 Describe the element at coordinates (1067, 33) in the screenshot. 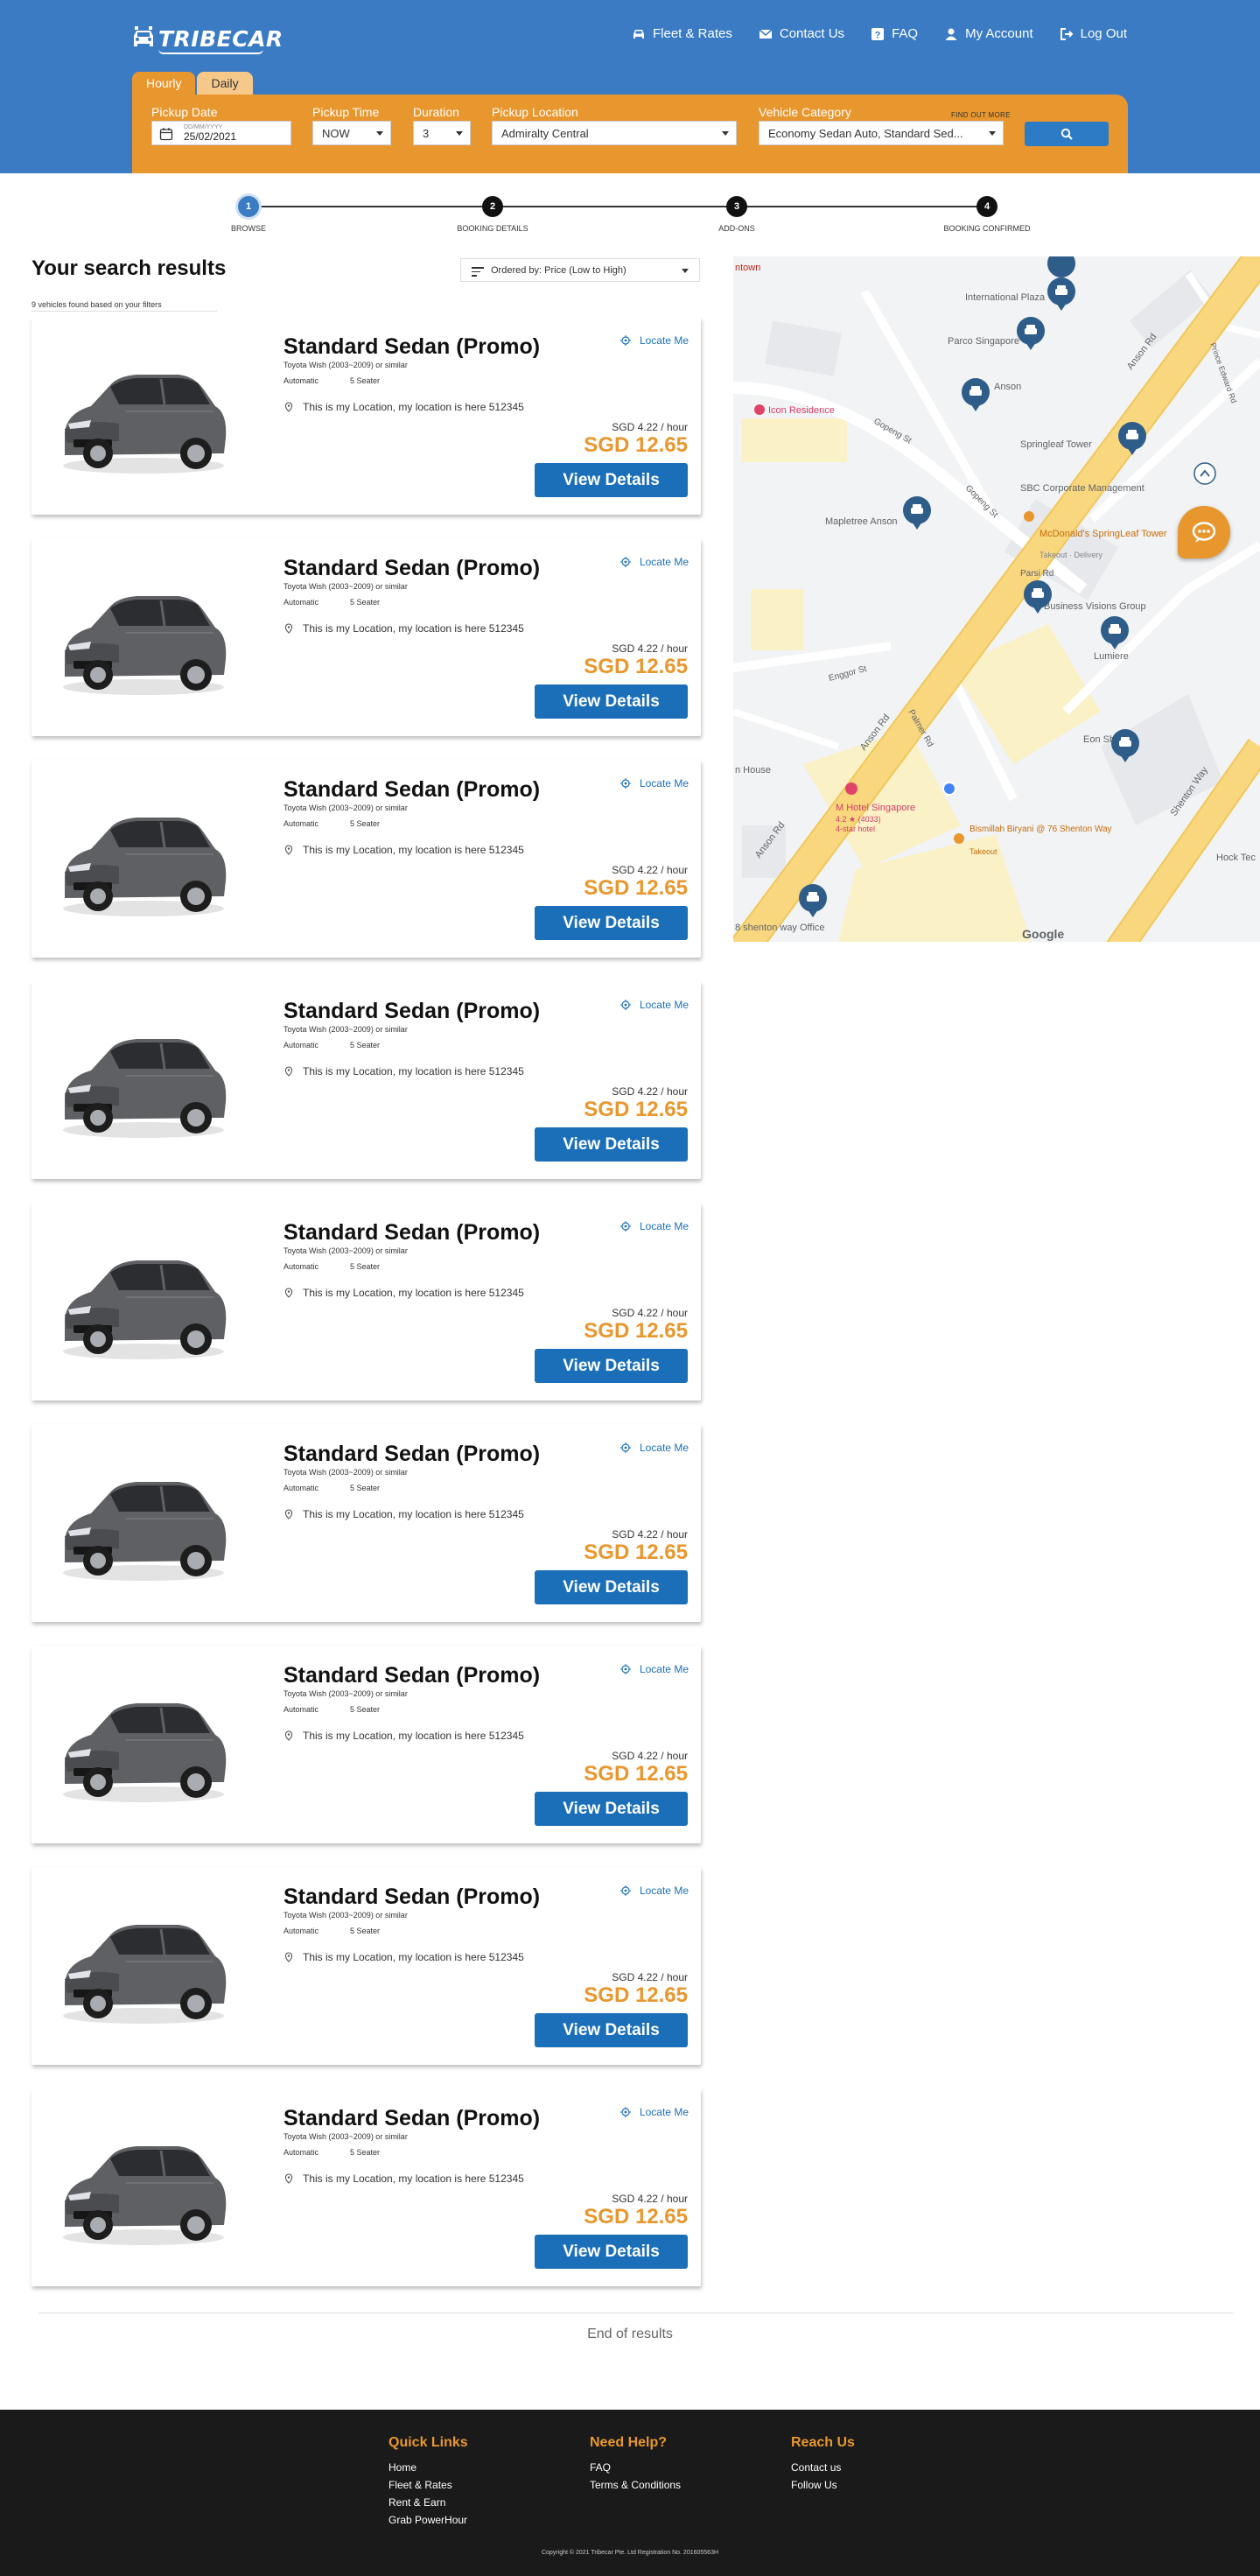

I see `logout-icon` at that location.